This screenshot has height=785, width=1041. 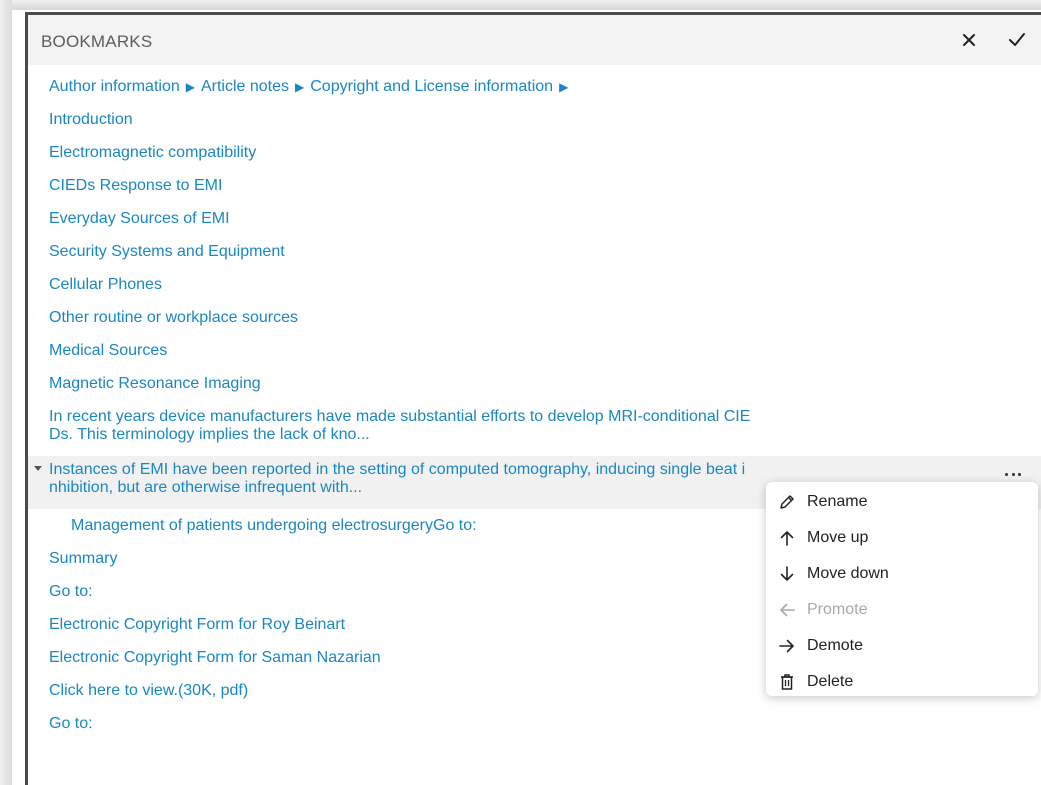 What do you see at coordinates (520, 5) in the screenshot?
I see `window-frame-top` at bounding box center [520, 5].